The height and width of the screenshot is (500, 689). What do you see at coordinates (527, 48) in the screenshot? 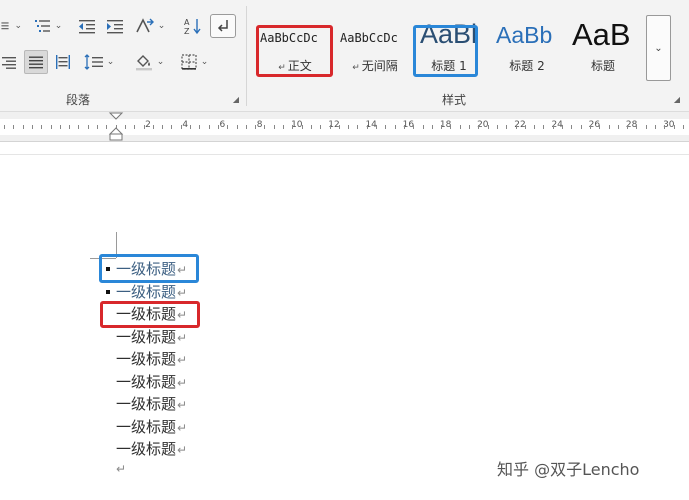
I see `style-tile-heading-2: AaBb 标题 2` at bounding box center [527, 48].